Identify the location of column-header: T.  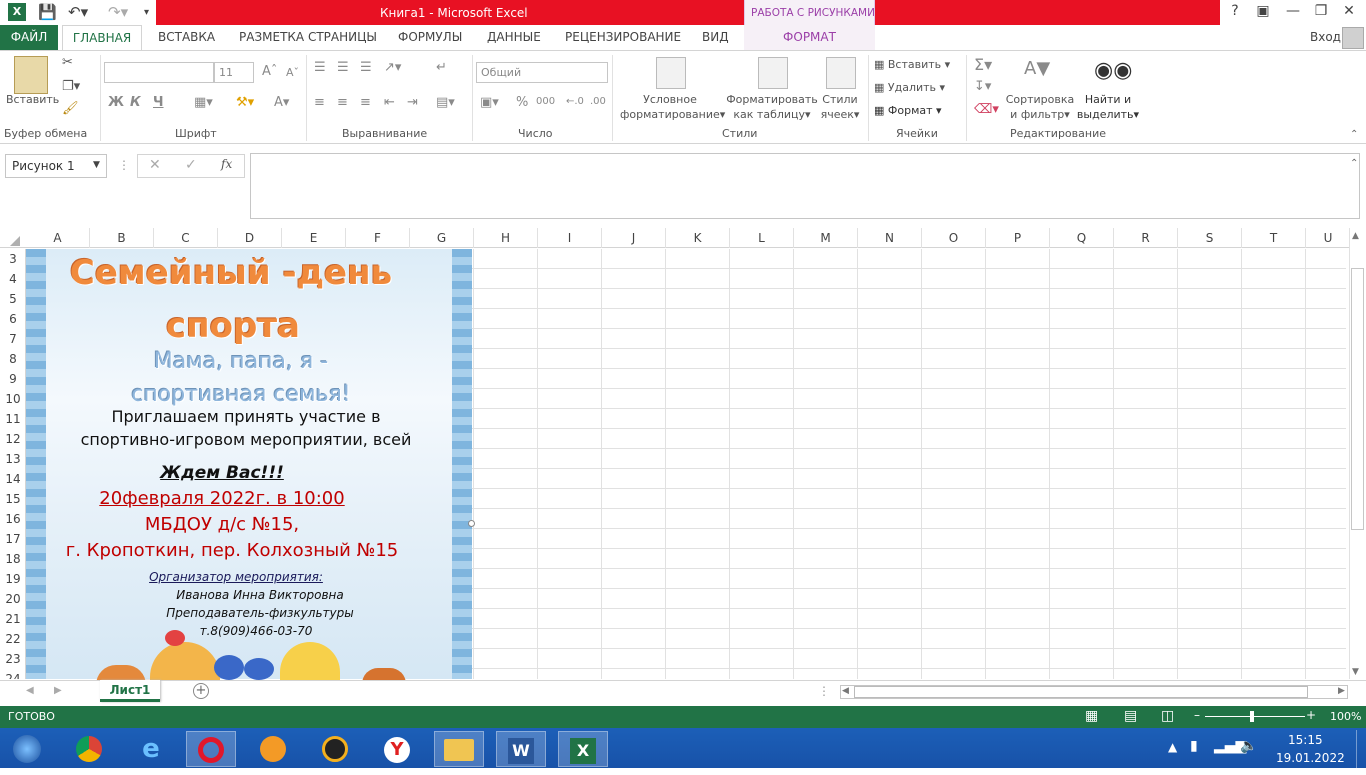
(1274, 238).